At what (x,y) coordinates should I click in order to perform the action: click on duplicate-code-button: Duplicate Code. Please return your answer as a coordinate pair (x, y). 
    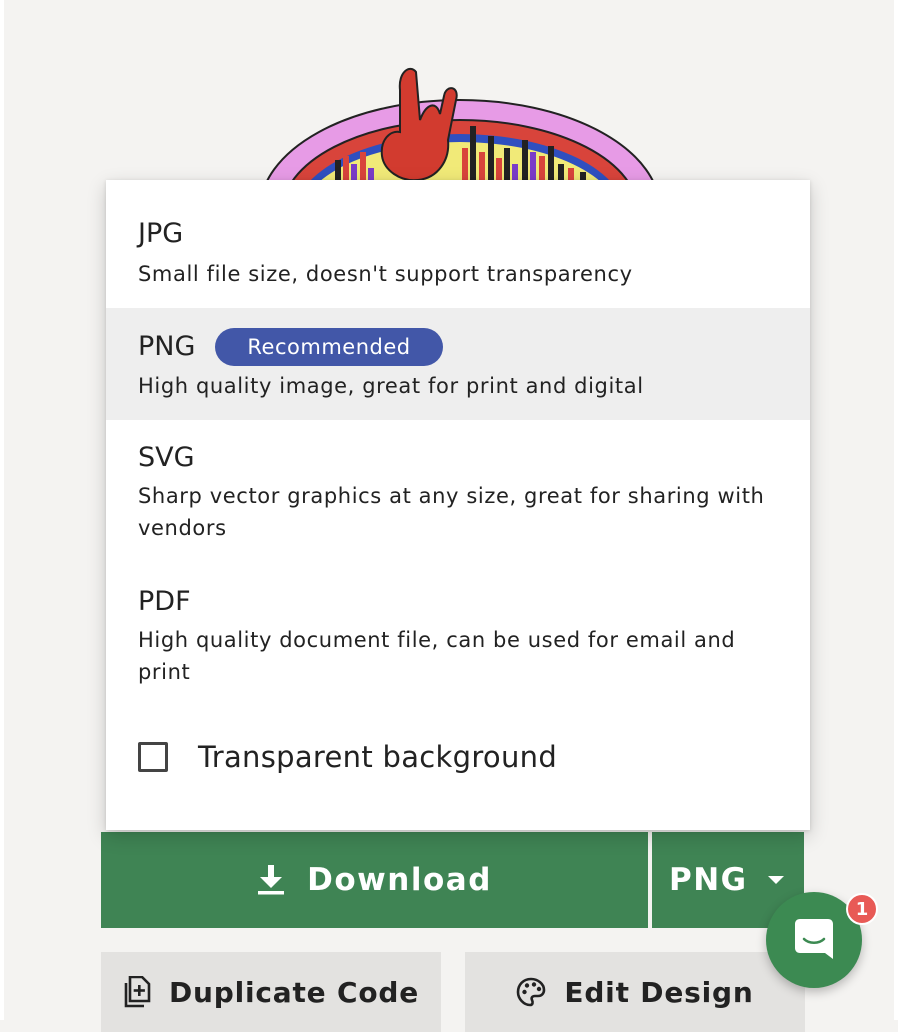
    Looking at the image, I should click on (271, 992).